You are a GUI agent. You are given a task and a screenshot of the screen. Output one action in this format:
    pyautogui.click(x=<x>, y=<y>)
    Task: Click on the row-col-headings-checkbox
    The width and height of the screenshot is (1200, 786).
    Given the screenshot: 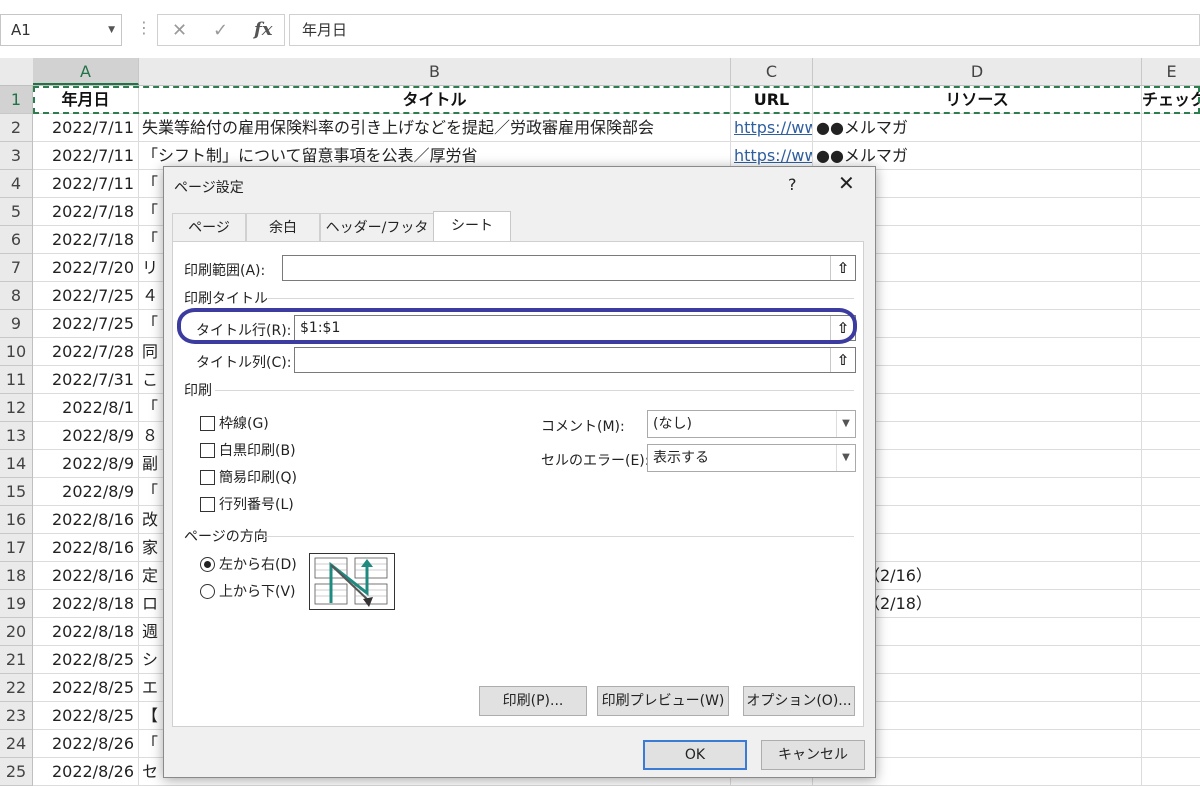 What is the action you would take?
    pyautogui.click(x=207, y=504)
    